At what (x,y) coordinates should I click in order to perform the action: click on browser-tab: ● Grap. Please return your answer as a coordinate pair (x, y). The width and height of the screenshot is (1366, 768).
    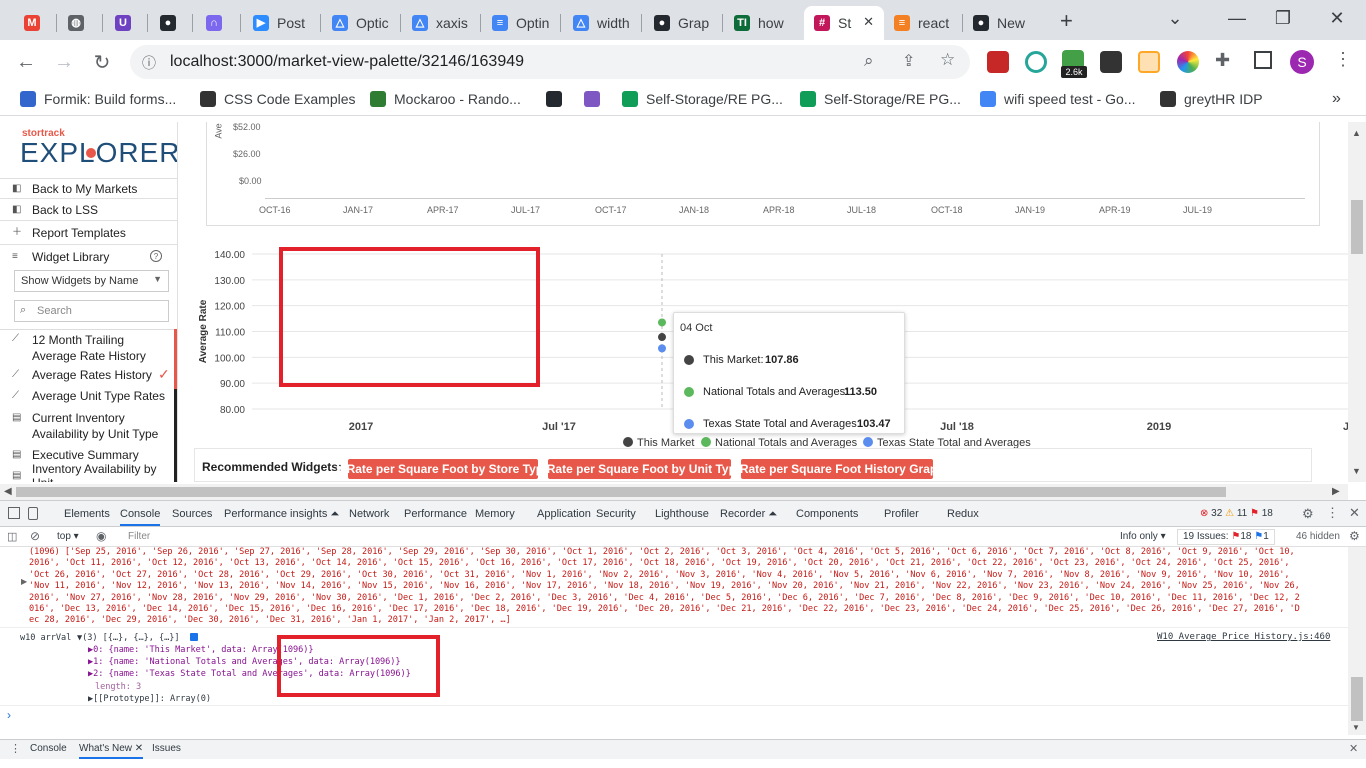
    Looking at the image, I should click on (682, 23).